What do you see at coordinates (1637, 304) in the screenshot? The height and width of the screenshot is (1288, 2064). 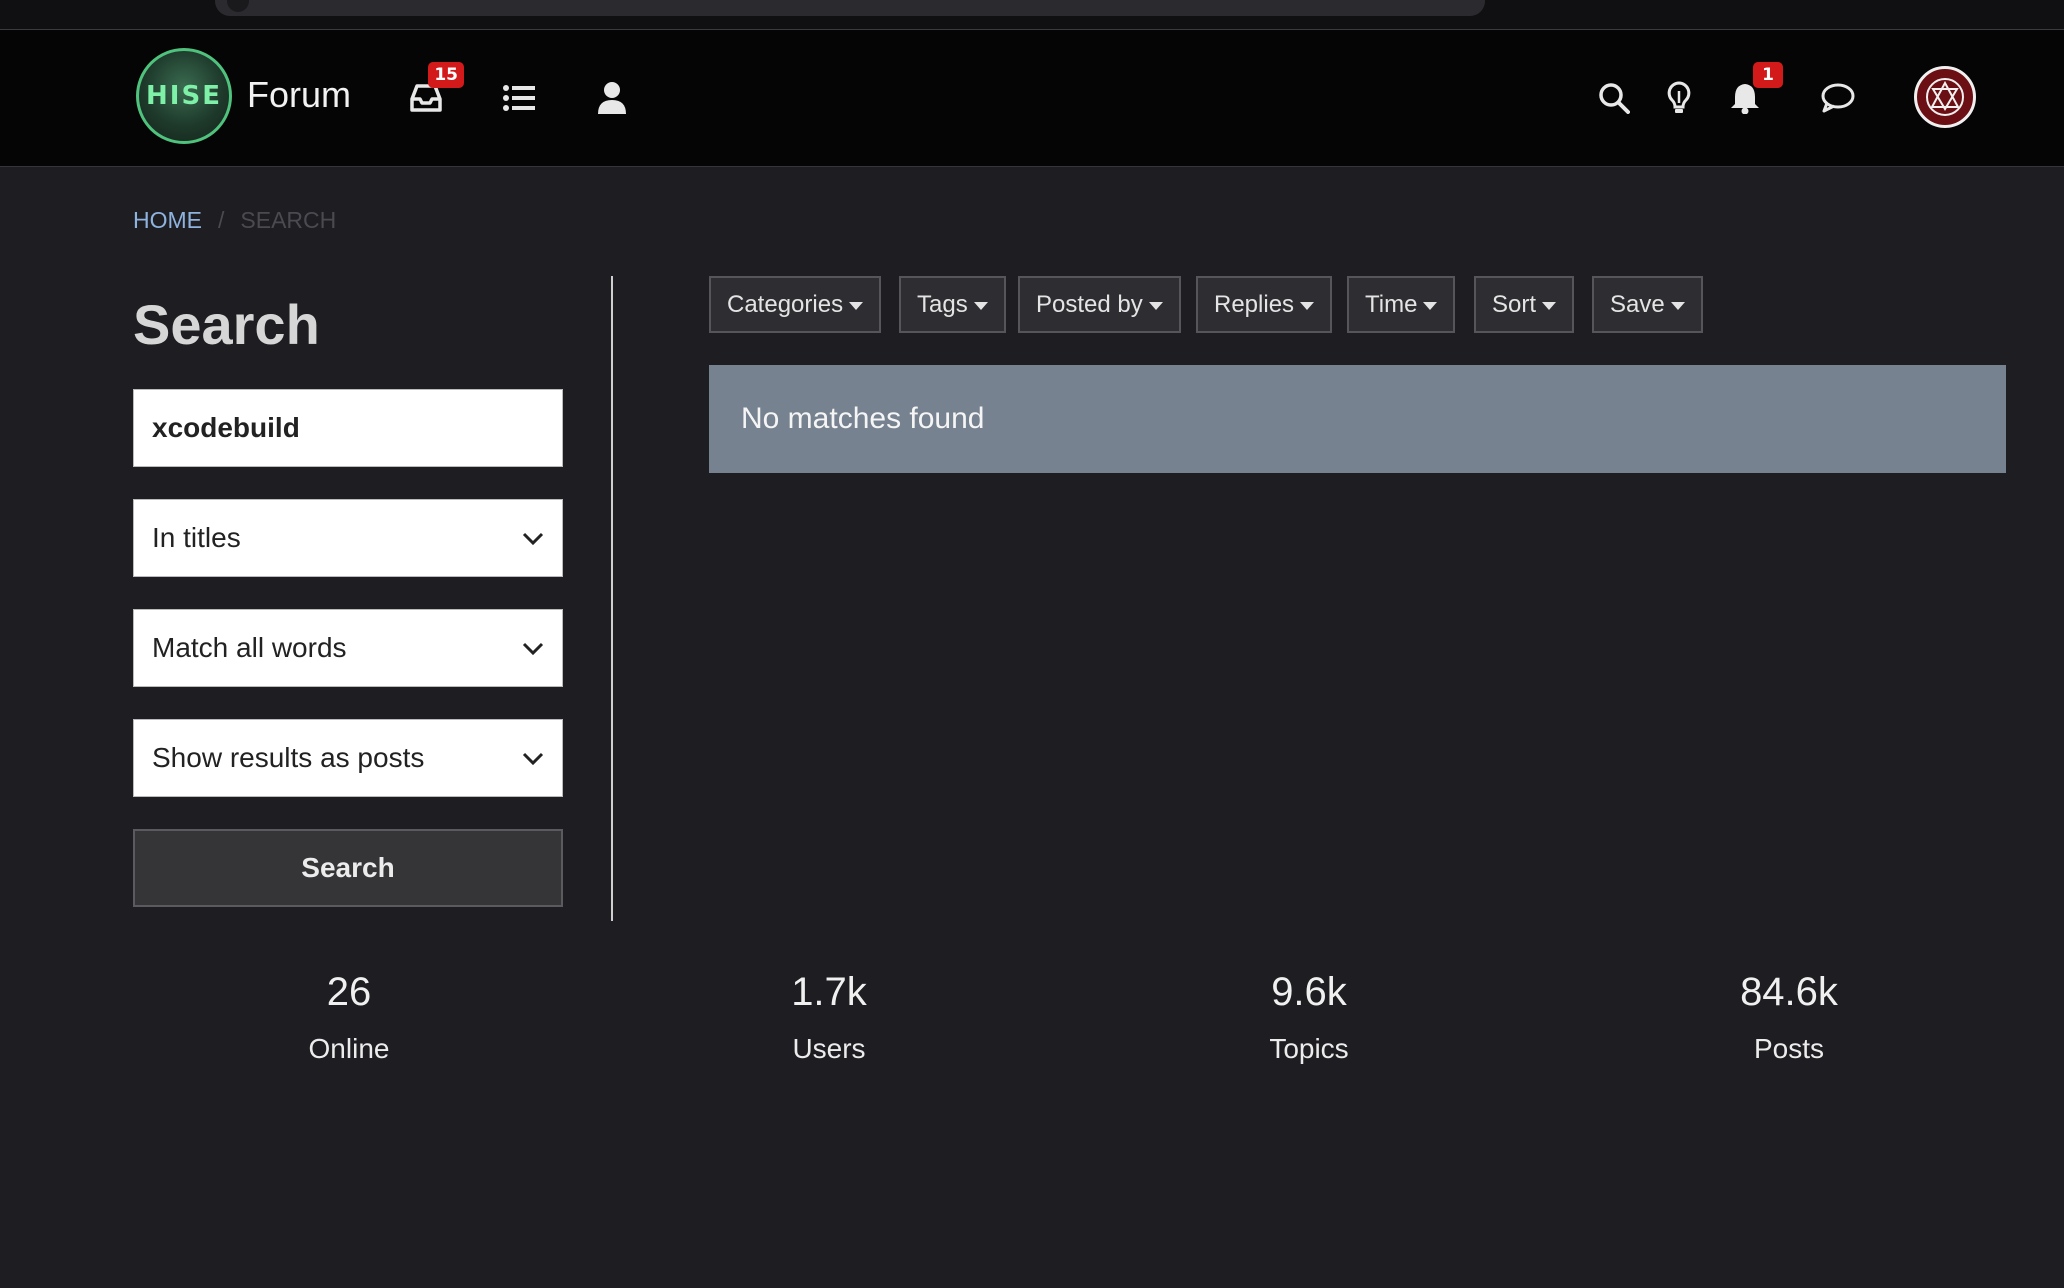 I see `filter-label: Save` at bounding box center [1637, 304].